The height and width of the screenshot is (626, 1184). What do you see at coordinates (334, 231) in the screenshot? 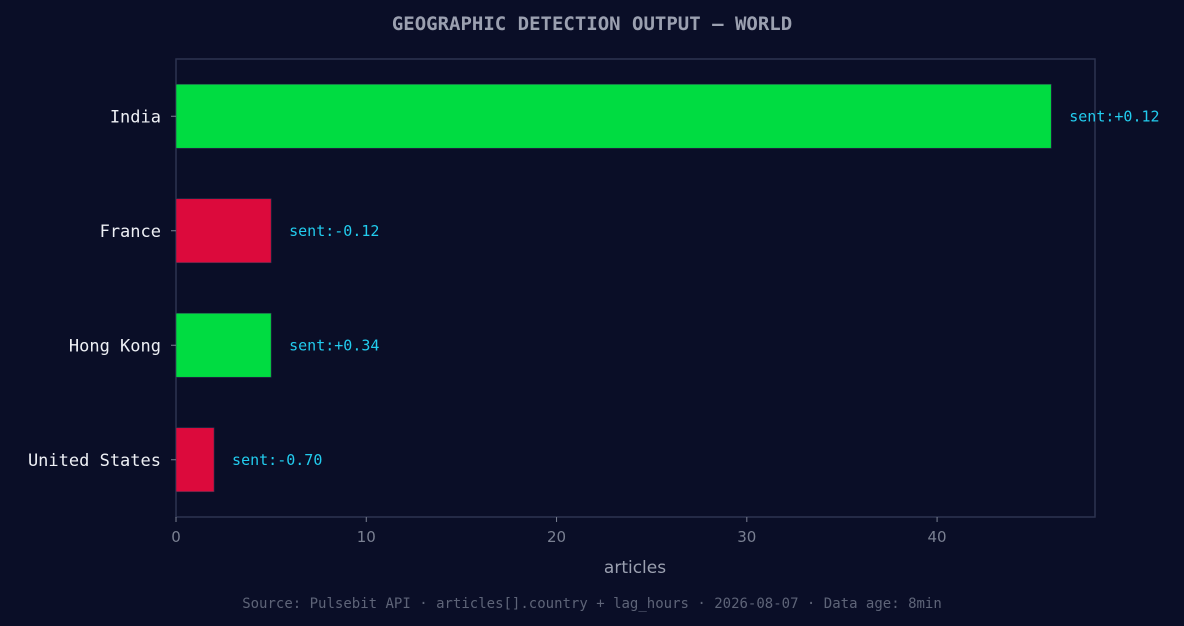
I see `sentiment-label-france: sent:-0.12` at bounding box center [334, 231].